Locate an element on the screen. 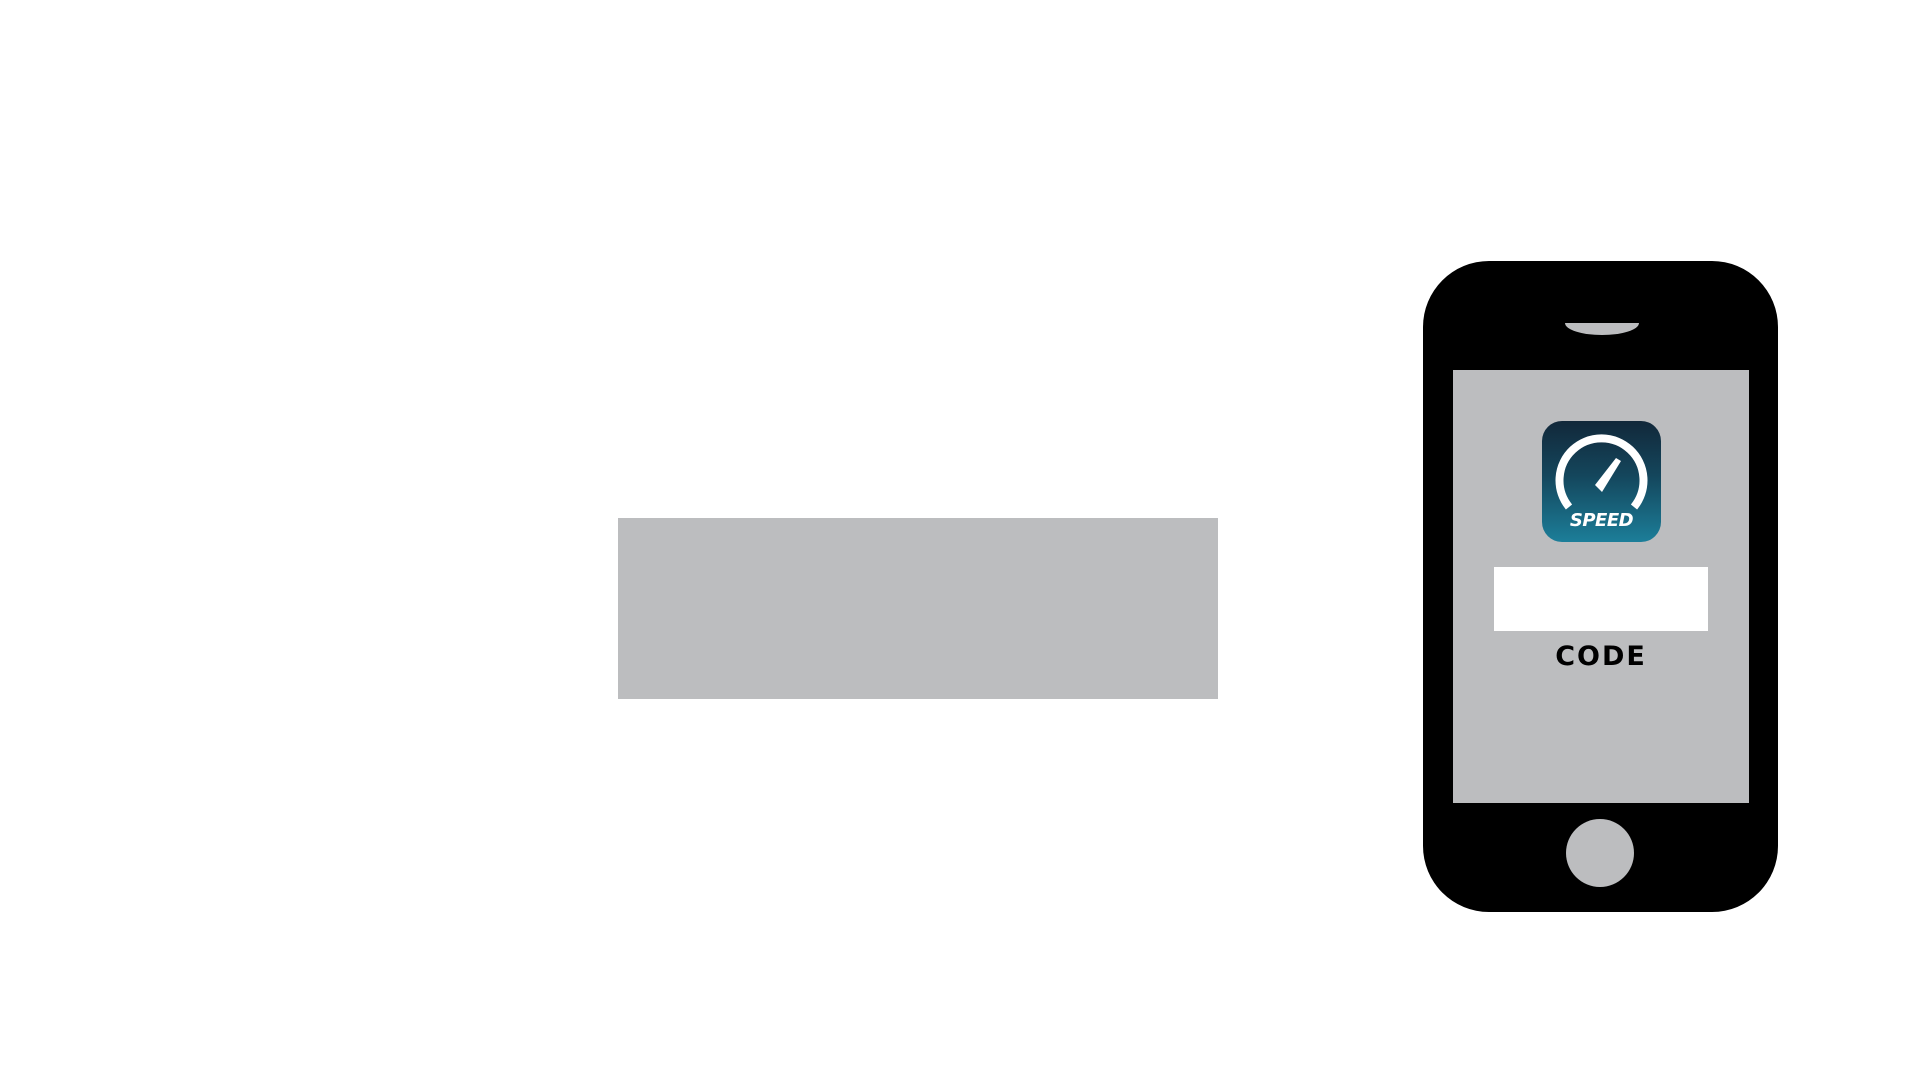  home-button is located at coordinates (1600, 853).